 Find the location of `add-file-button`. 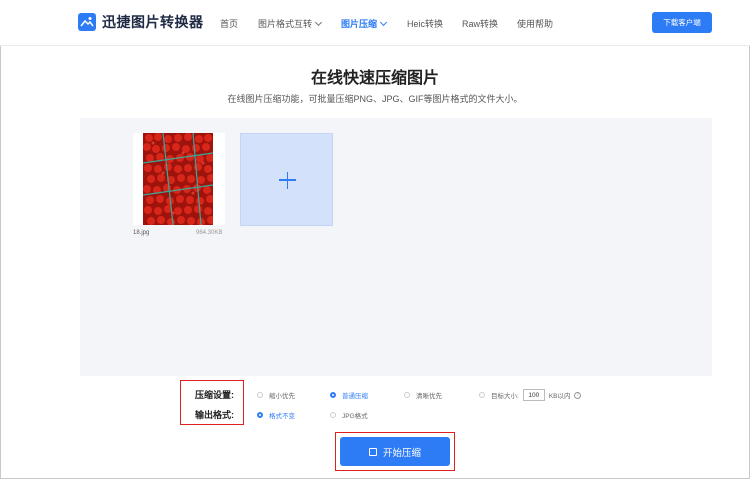

add-file-button is located at coordinates (286, 179).